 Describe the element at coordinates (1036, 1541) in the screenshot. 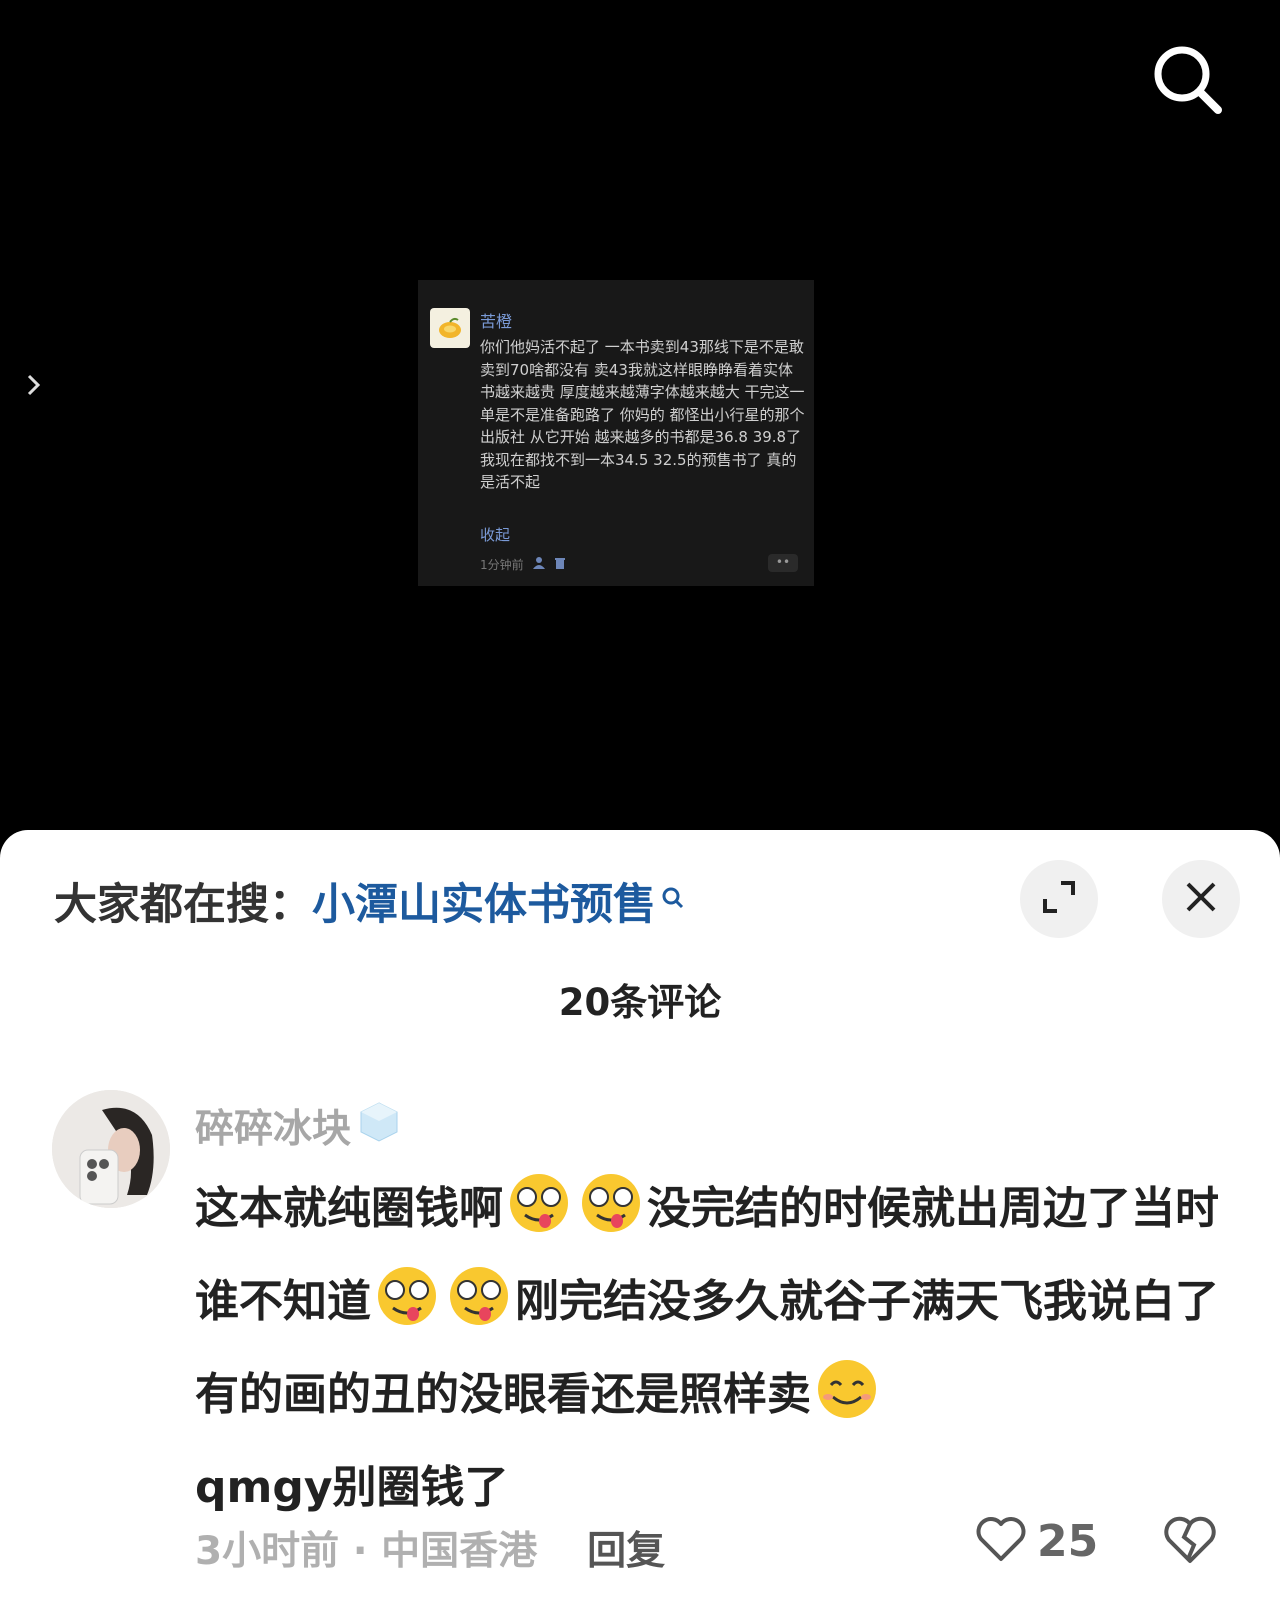

I see `like-button: 25` at that location.